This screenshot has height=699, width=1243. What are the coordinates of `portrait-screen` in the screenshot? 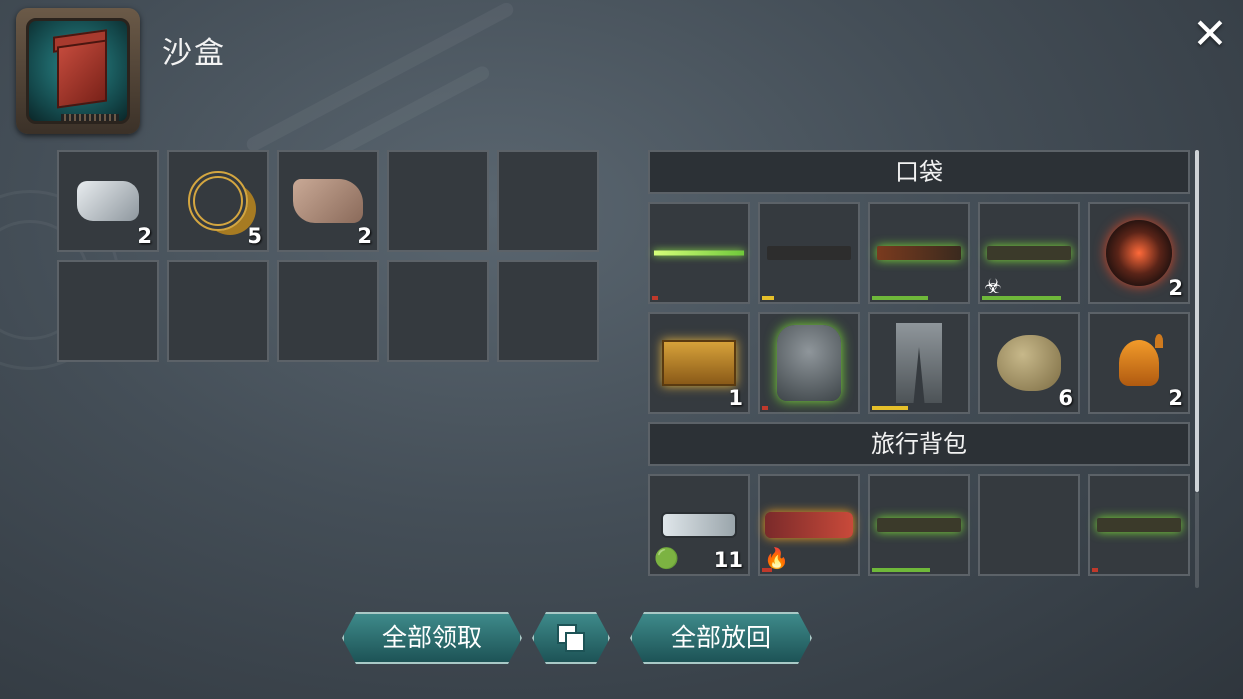 It's located at (78, 71).